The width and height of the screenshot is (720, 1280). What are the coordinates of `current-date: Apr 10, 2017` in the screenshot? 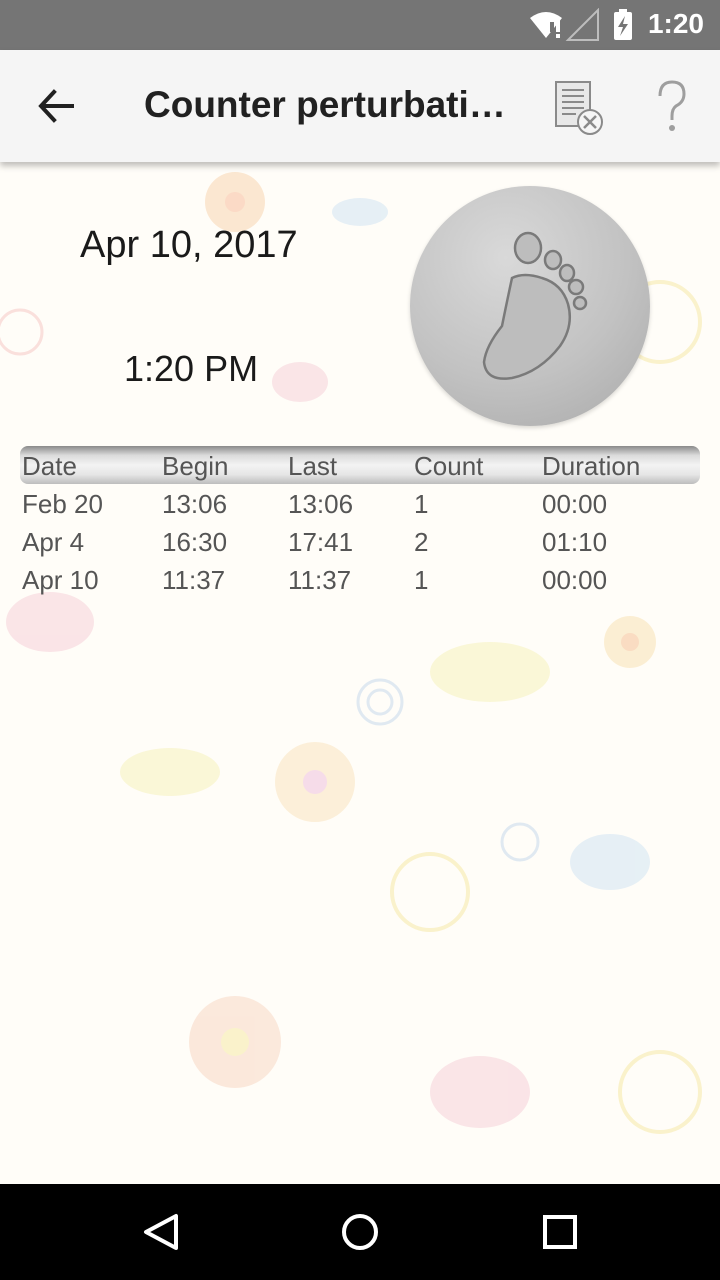 It's located at (189, 245).